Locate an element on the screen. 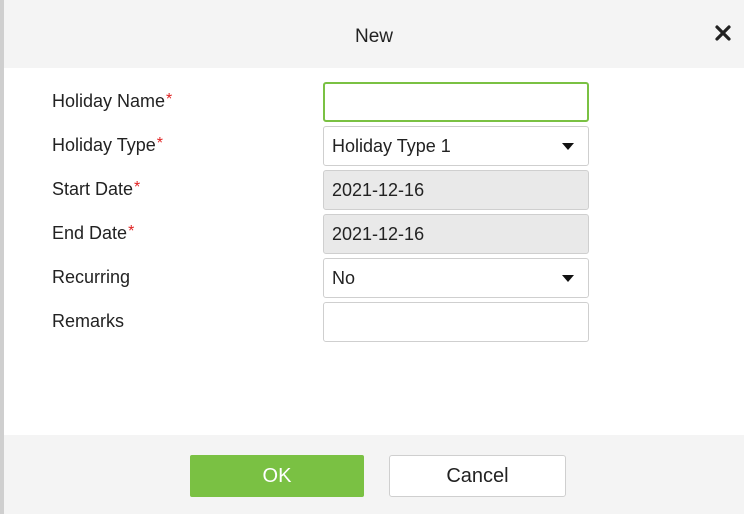  end-date-row: End Date* 2021-12-16 is located at coordinates (374, 234).